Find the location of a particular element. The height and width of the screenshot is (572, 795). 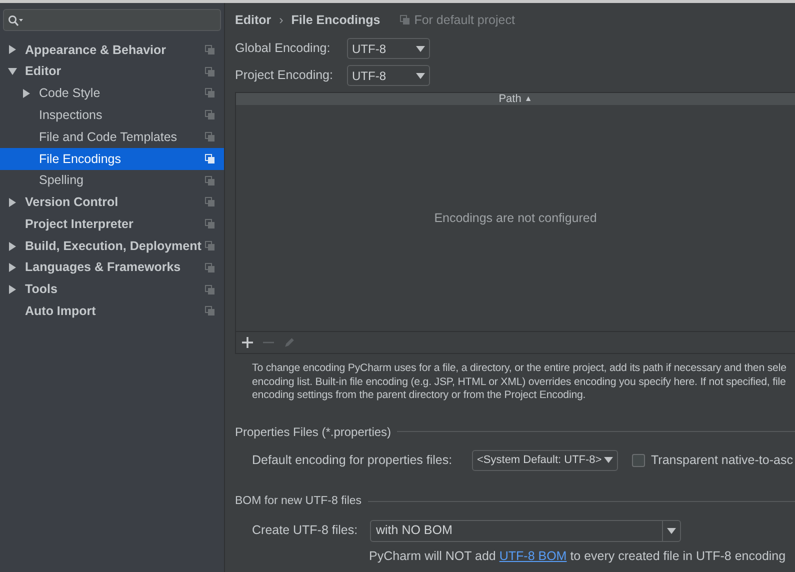

tree-item-label: Languages & Frameworks is located at coordinates (103, 267).